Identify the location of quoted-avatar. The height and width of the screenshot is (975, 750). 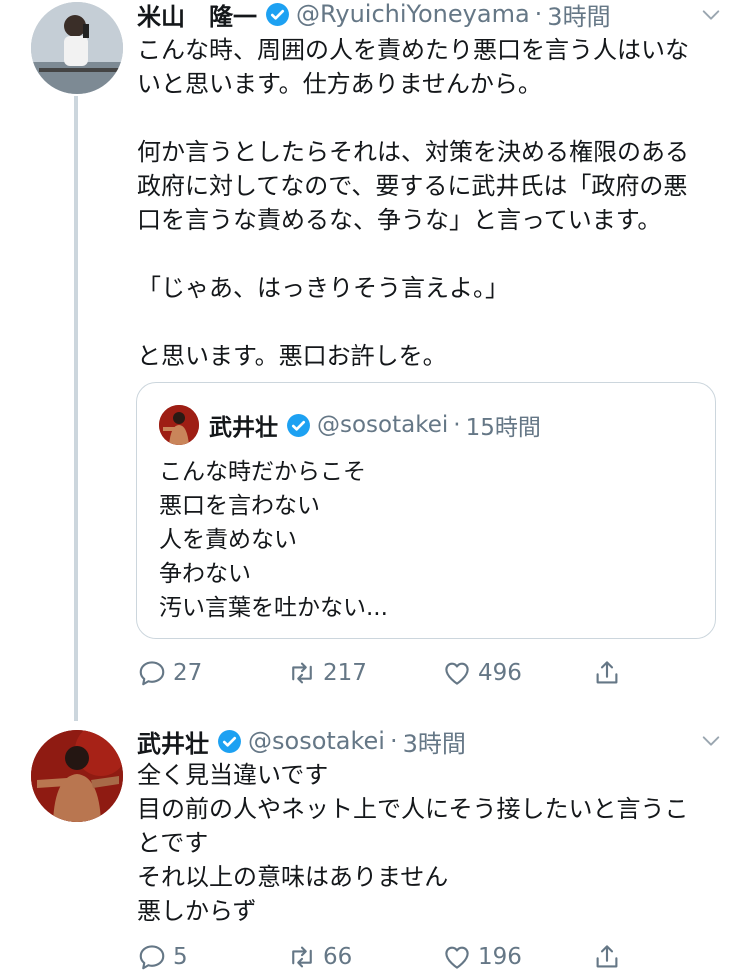
(179, 425).